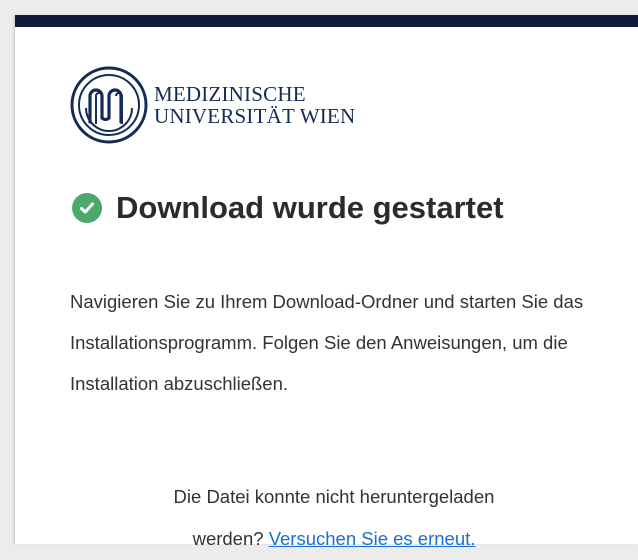 The width and height of the screenshot is (638, 560). What do you see at coordinates (255, 116) in the screenshot?
I see `logo-line-2: UNIVERSITÄT WIEN` at bounding box center [255, 116].